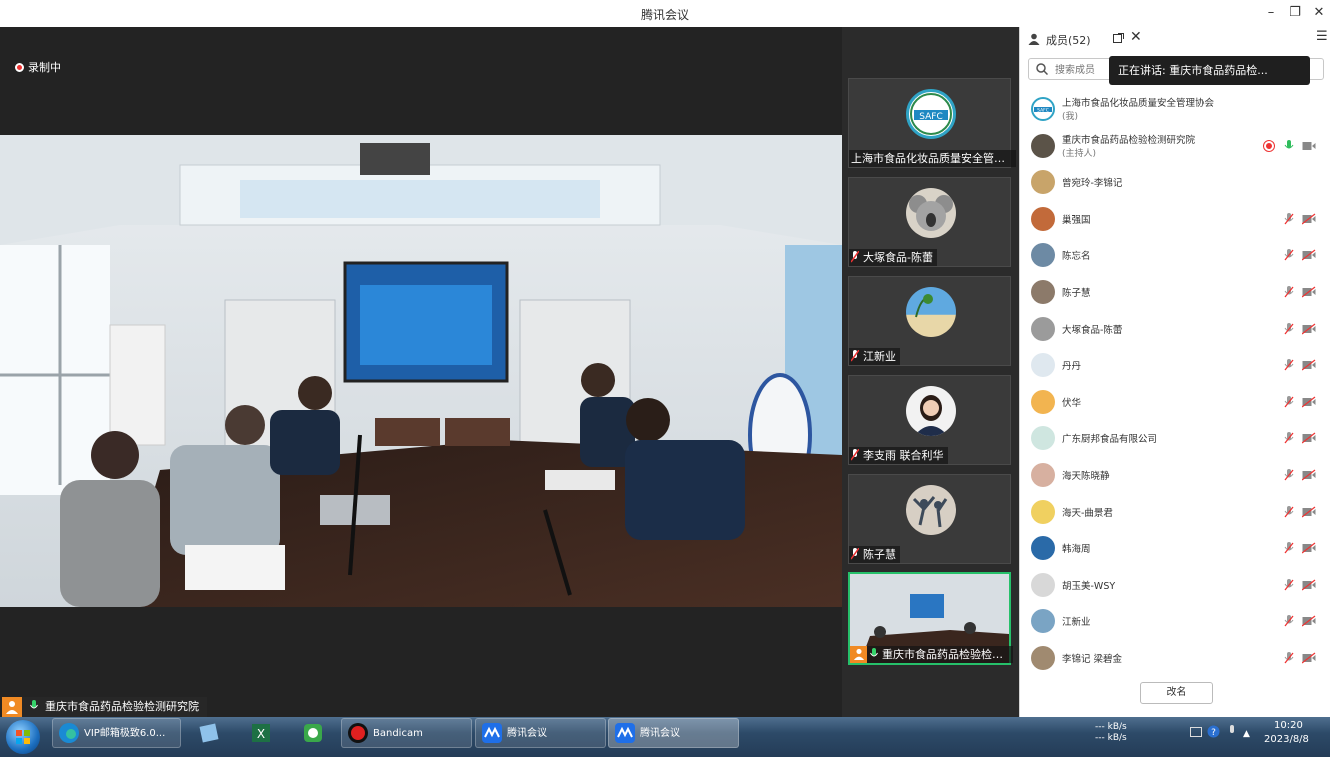  Describe the element at coordinates (1042, 69) in the screenshot. I see `search-icon` at that location.